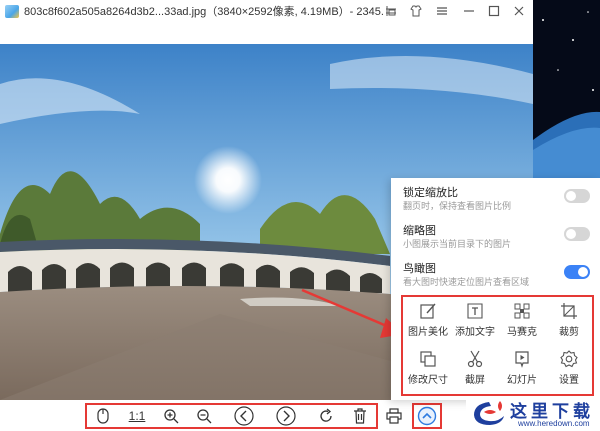  I want to click on zoom-in-icon, so click(171, 416).